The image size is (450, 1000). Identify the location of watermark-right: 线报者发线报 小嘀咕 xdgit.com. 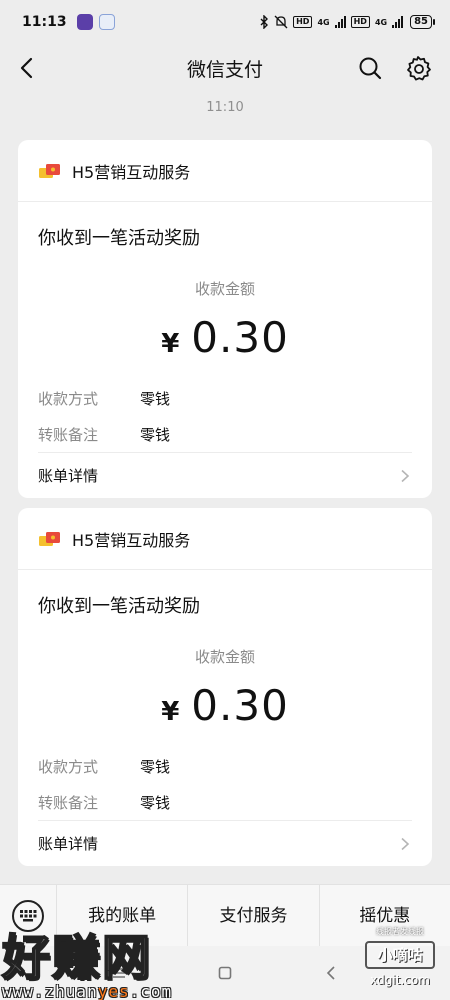
(400, 962).